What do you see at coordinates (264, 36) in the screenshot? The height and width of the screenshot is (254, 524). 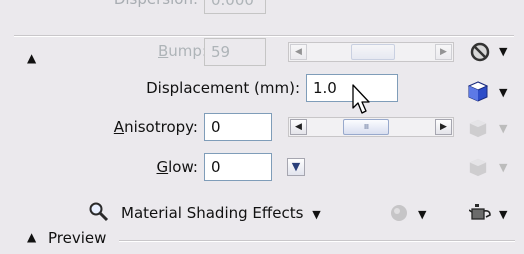 I see `divider-top-highlight` at bounding box center [264, 36].